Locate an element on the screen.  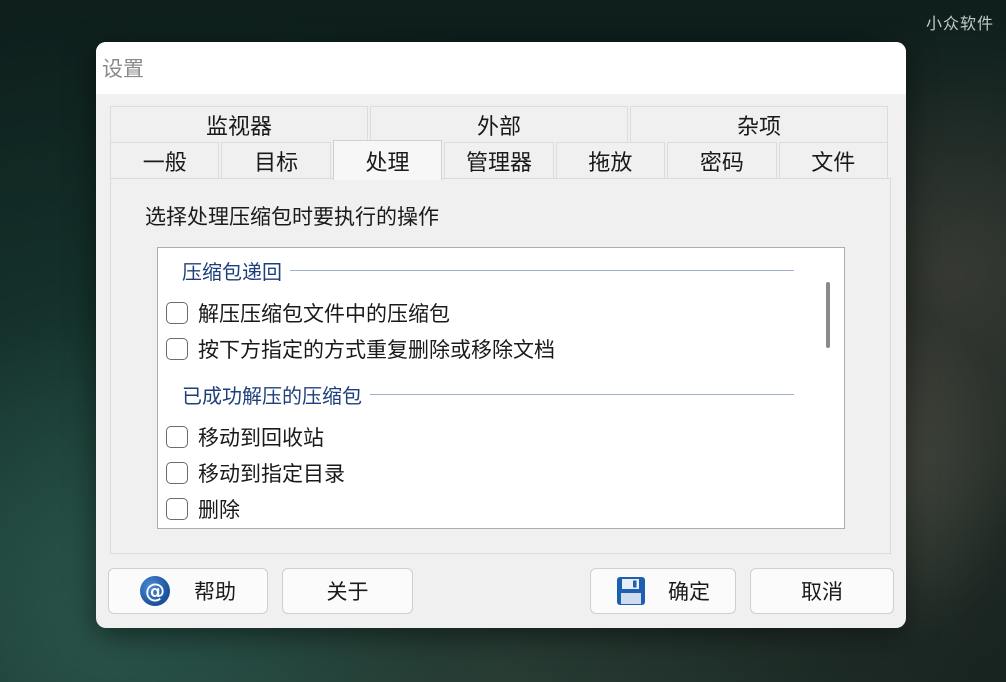
tab-drag-drop: 拖放 is located at coordinates (610, 160).